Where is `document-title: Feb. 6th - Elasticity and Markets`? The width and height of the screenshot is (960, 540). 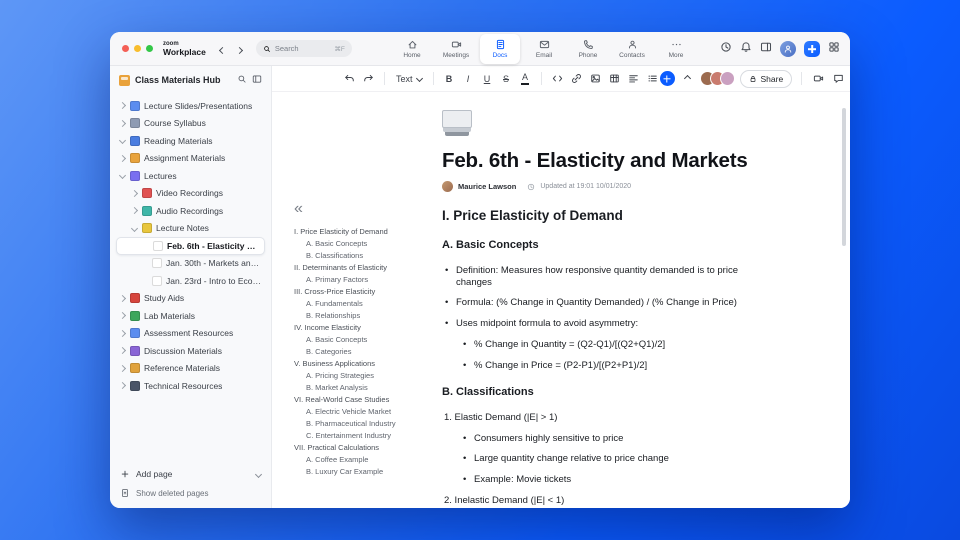
document-title: Feb. 6th - Elasticity and Markets is located at coordinates (609, 161).